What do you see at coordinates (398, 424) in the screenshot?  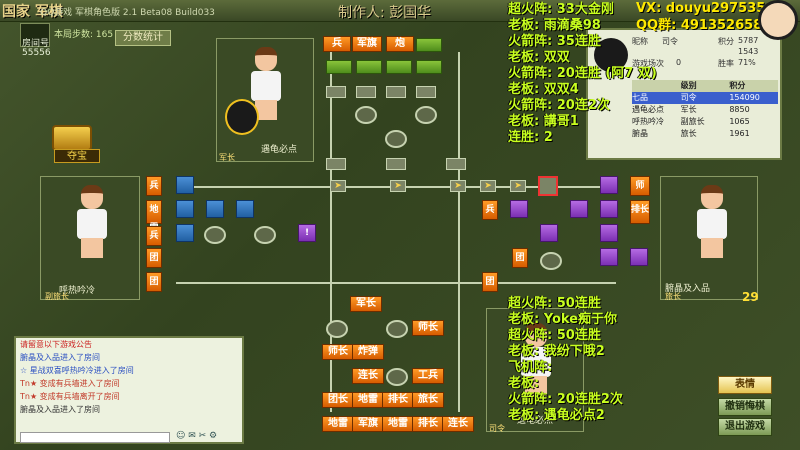 I see `piece-bottom-13: 地雷` at bounding box center [398, 424].